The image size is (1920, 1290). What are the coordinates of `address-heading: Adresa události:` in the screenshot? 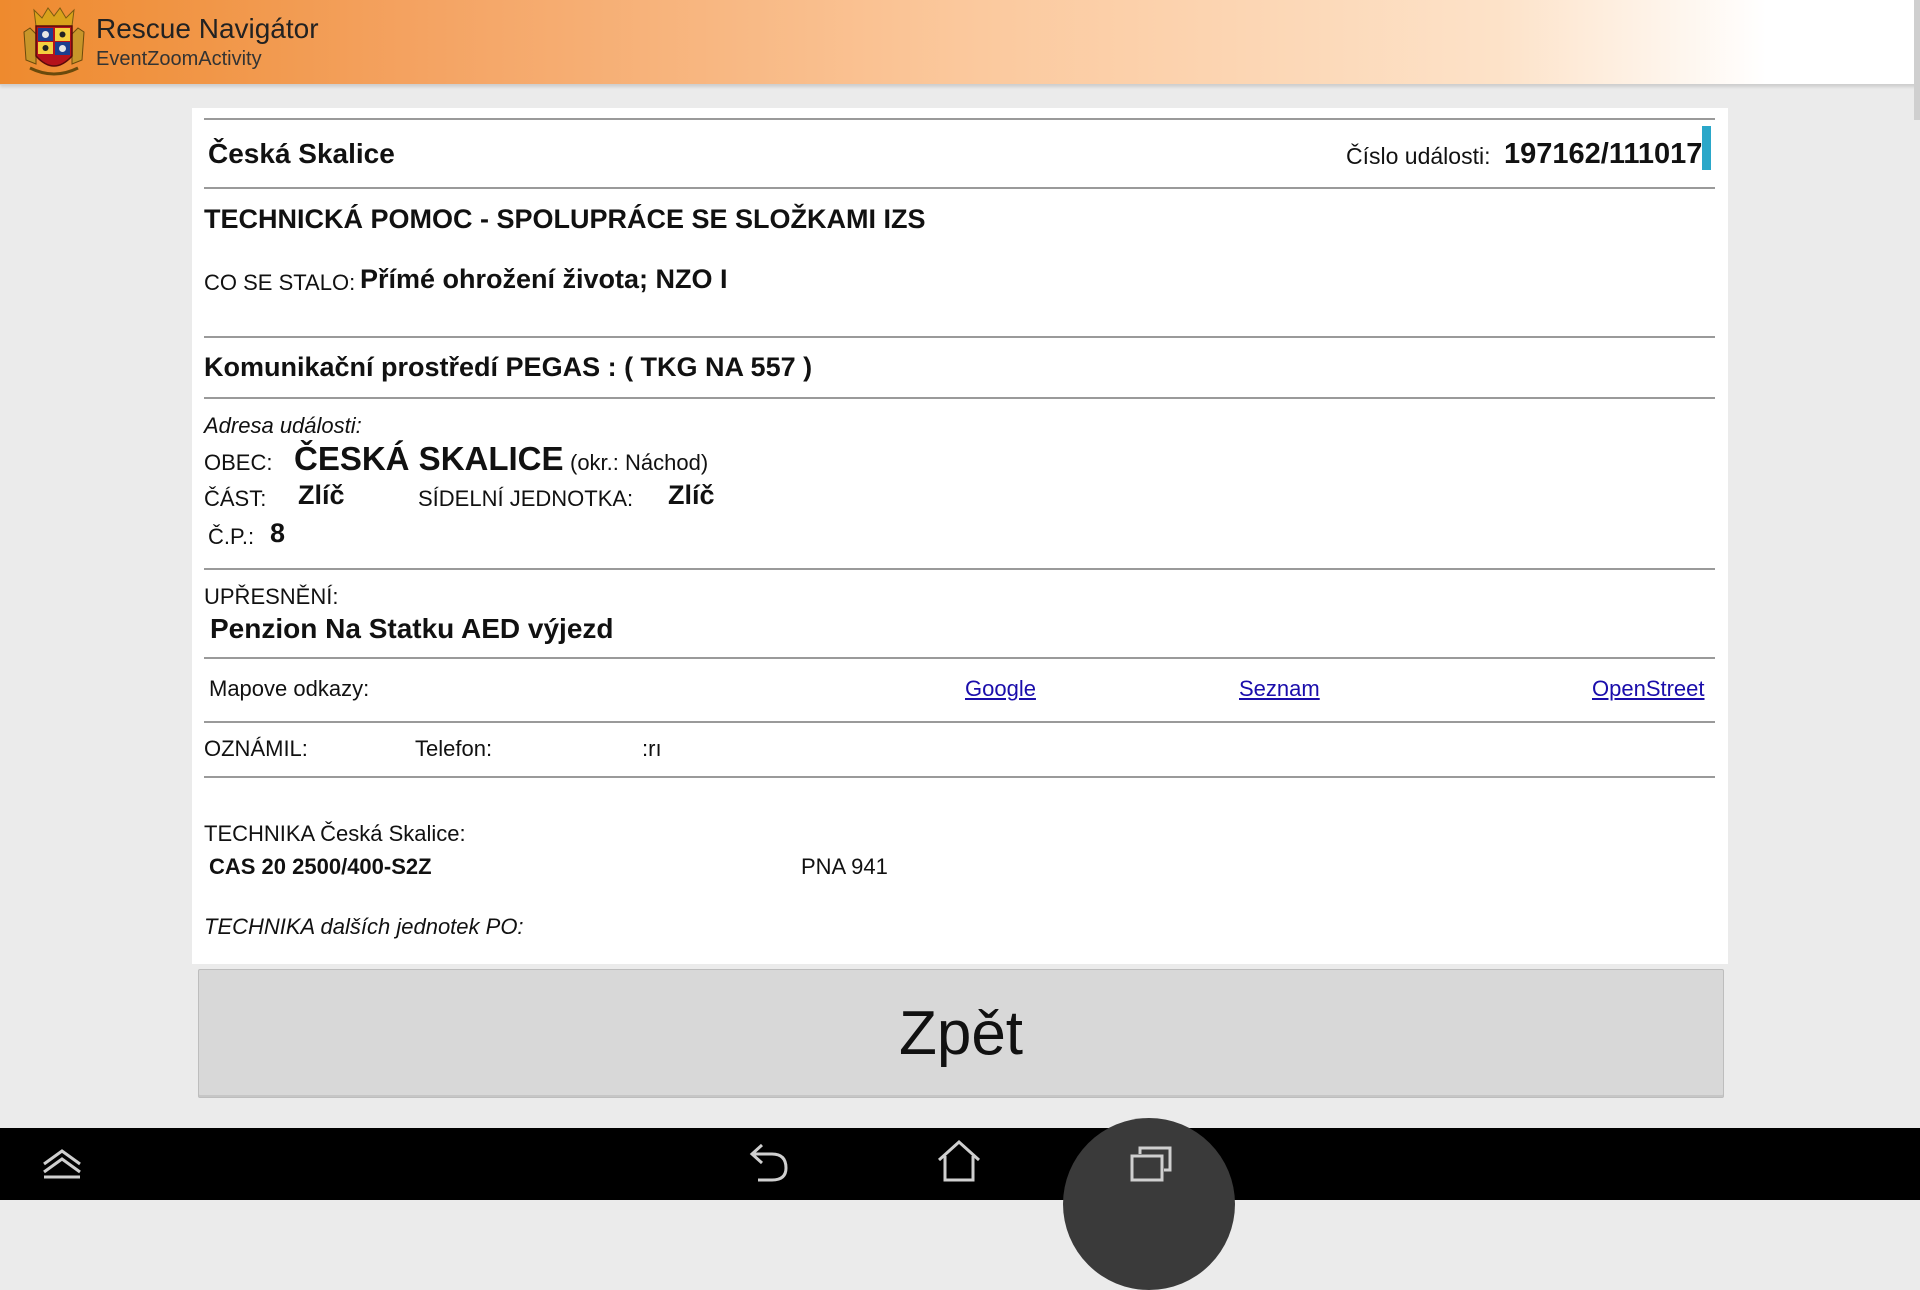 It's located at (283, 425).